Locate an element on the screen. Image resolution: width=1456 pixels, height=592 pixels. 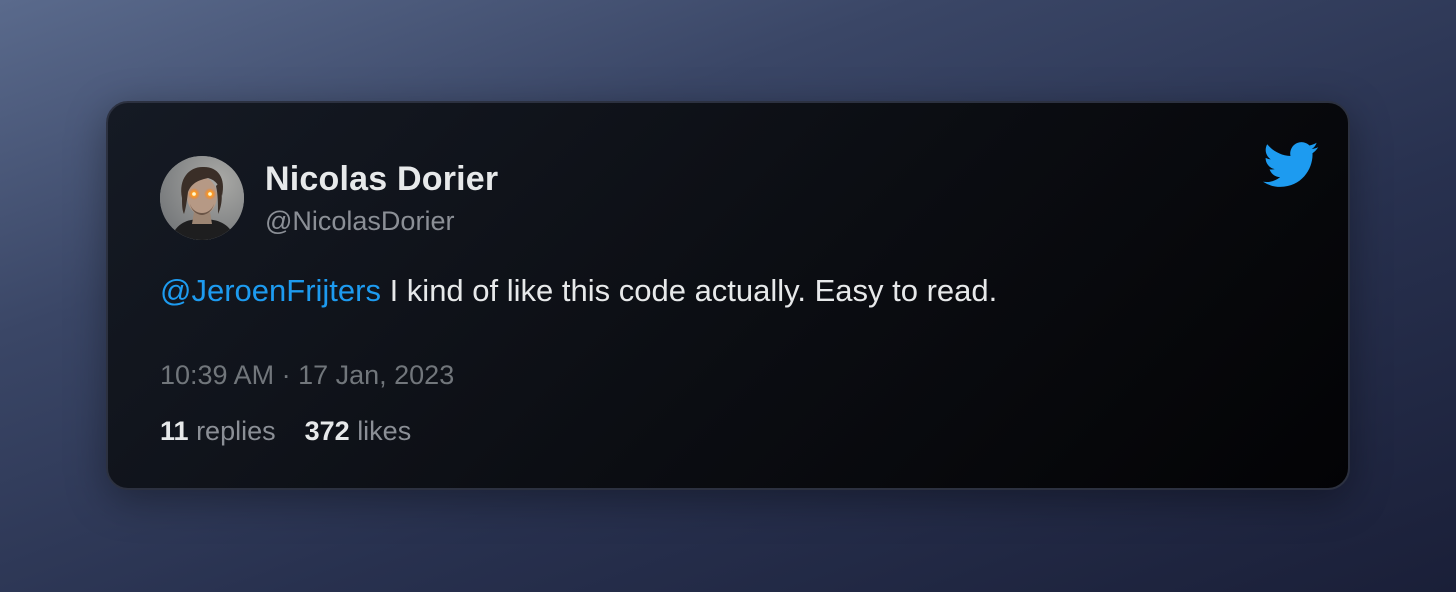
likes-stat: 372 likes is located at coordinates (358, 431).